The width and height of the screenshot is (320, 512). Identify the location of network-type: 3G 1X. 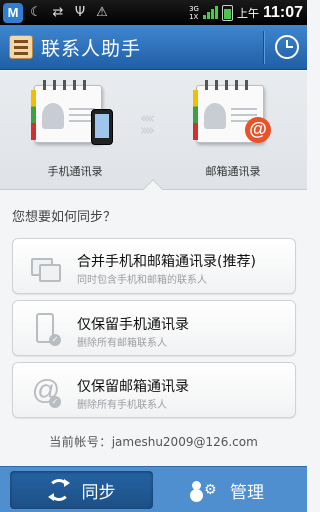
(194, 13).